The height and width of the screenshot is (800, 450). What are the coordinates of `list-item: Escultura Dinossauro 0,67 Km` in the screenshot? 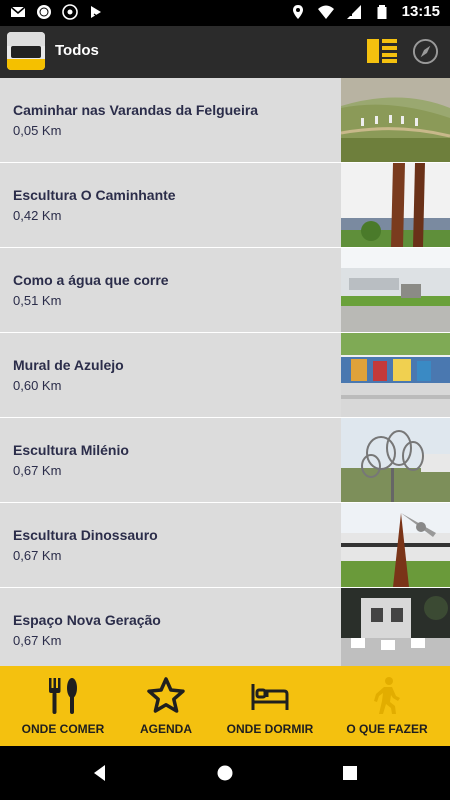 It's located at (225, 545).